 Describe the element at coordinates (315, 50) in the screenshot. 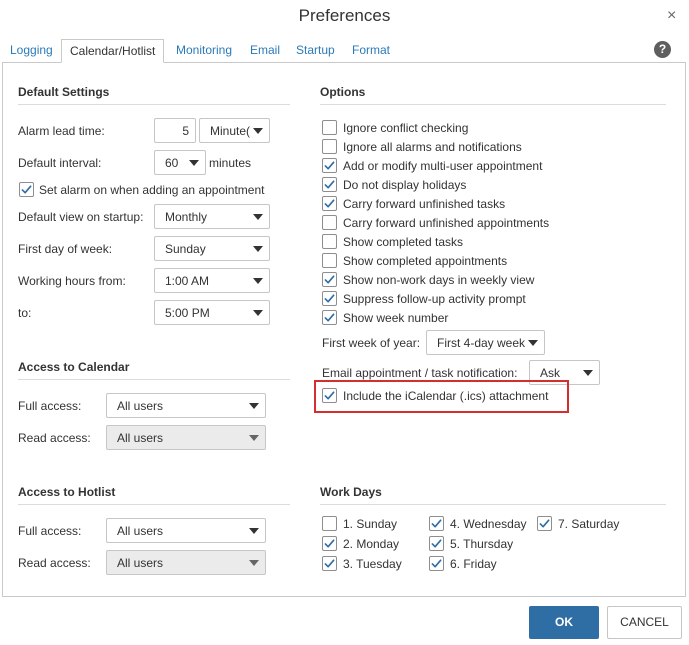

I see `tab-startup: Startup` at that location.